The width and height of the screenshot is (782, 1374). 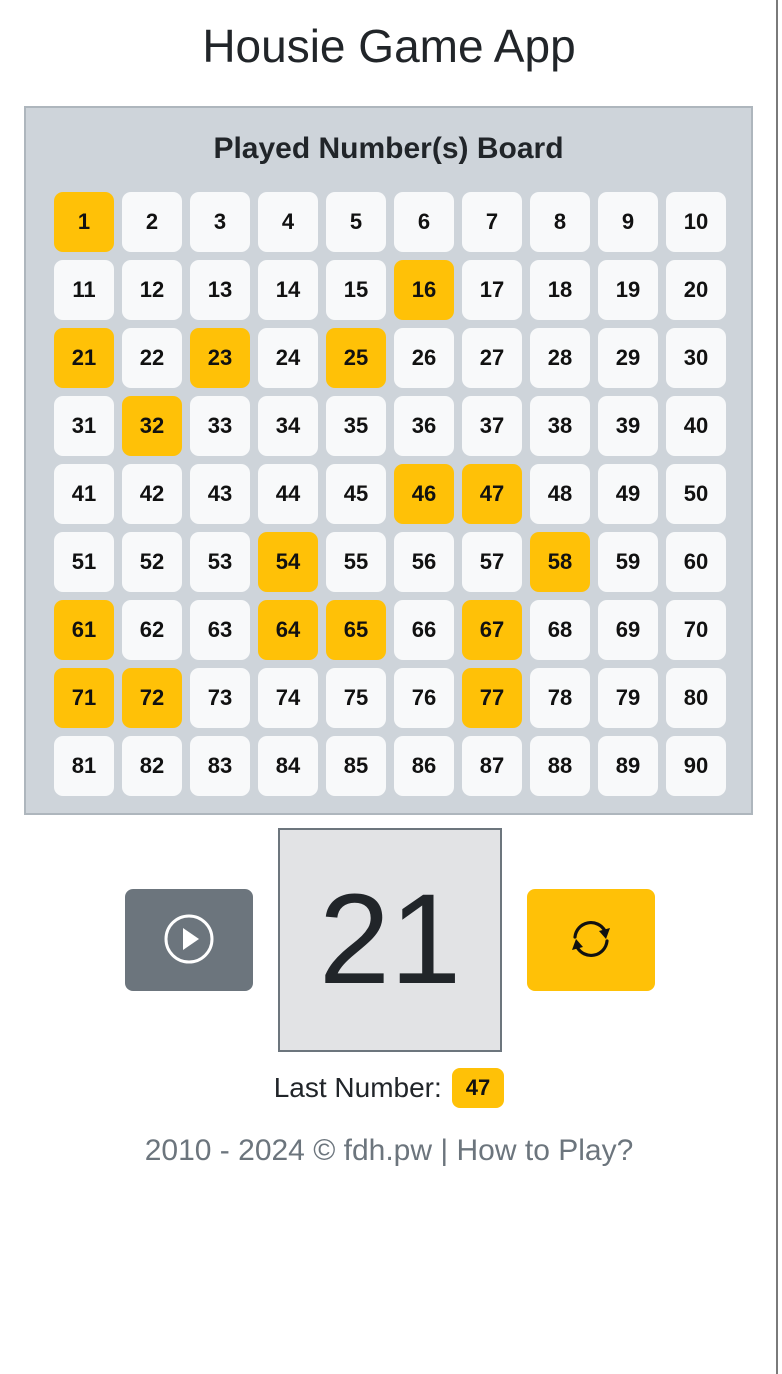 I want to click on number-cell-34: 34, so click(x=288, y=426).